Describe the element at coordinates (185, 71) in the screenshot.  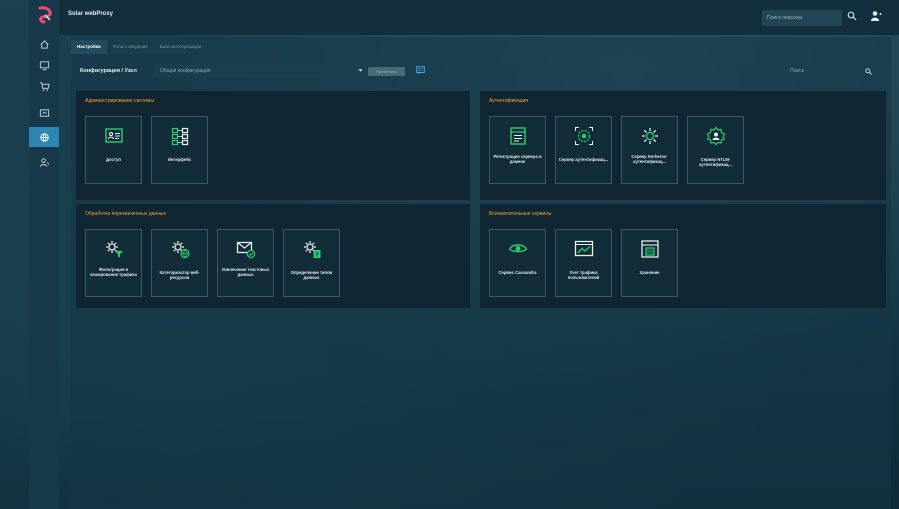
I see `config-select-value: Общая конфигурация` at that location.